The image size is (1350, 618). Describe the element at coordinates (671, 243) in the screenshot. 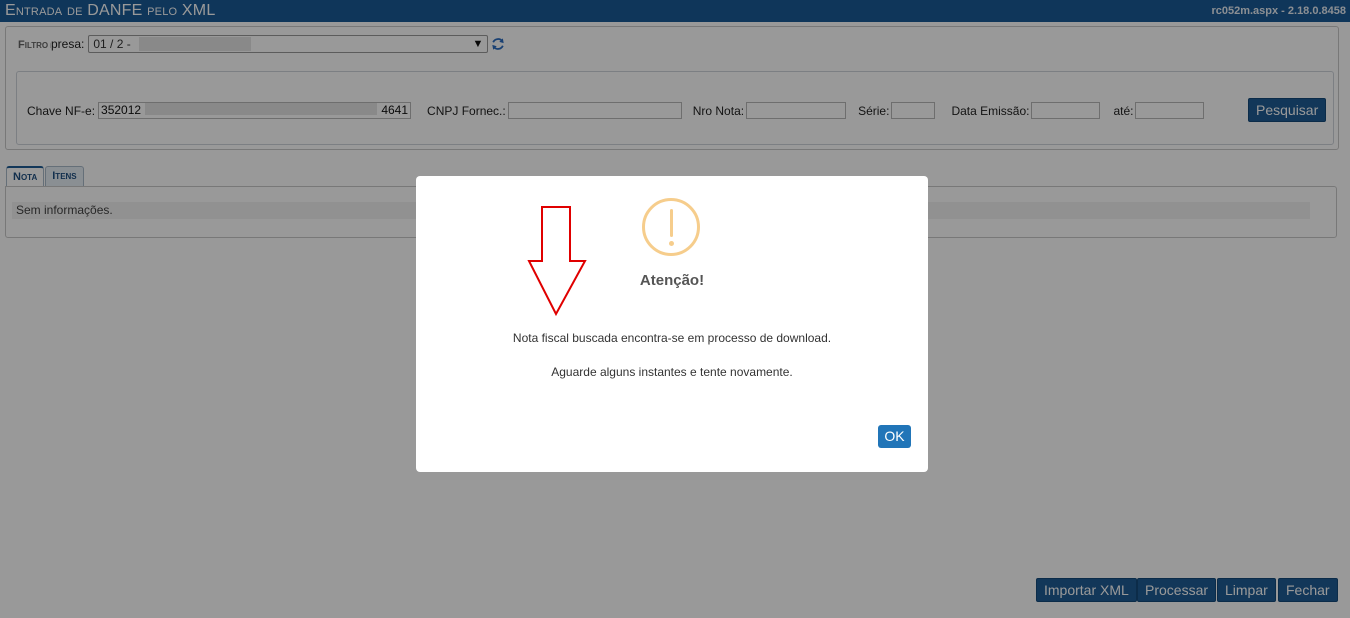

I see `warning-icon-dot` at that location.